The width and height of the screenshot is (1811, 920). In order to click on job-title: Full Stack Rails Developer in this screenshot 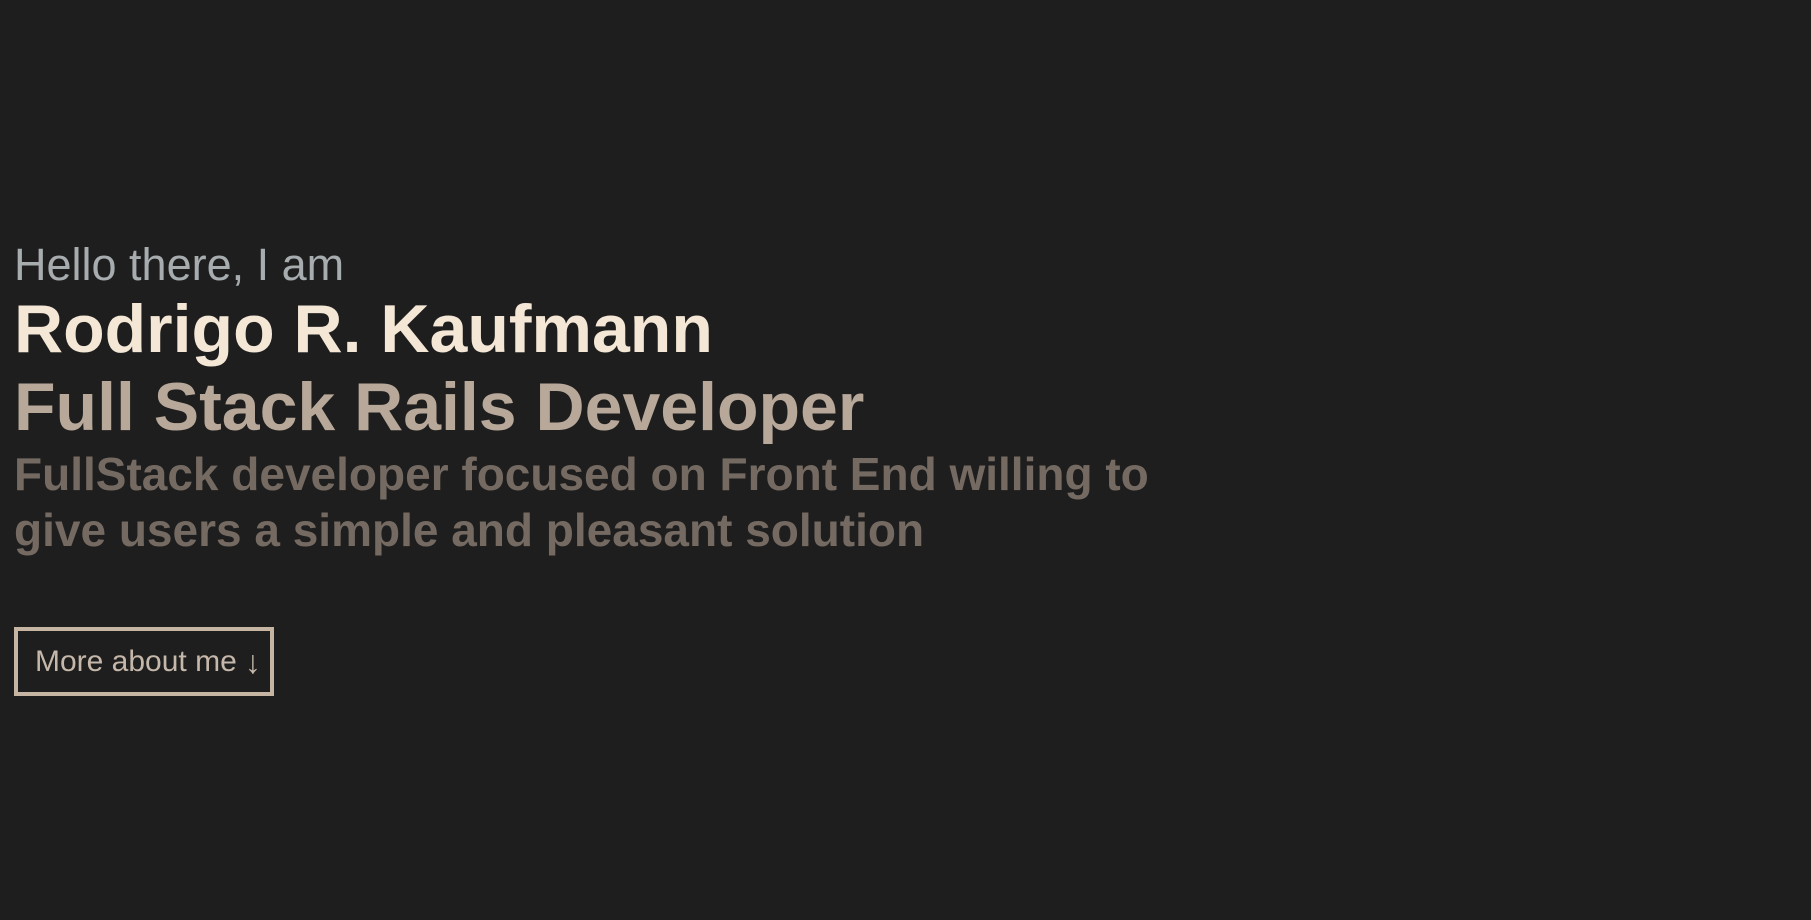, I will do `click(439, 406)`.